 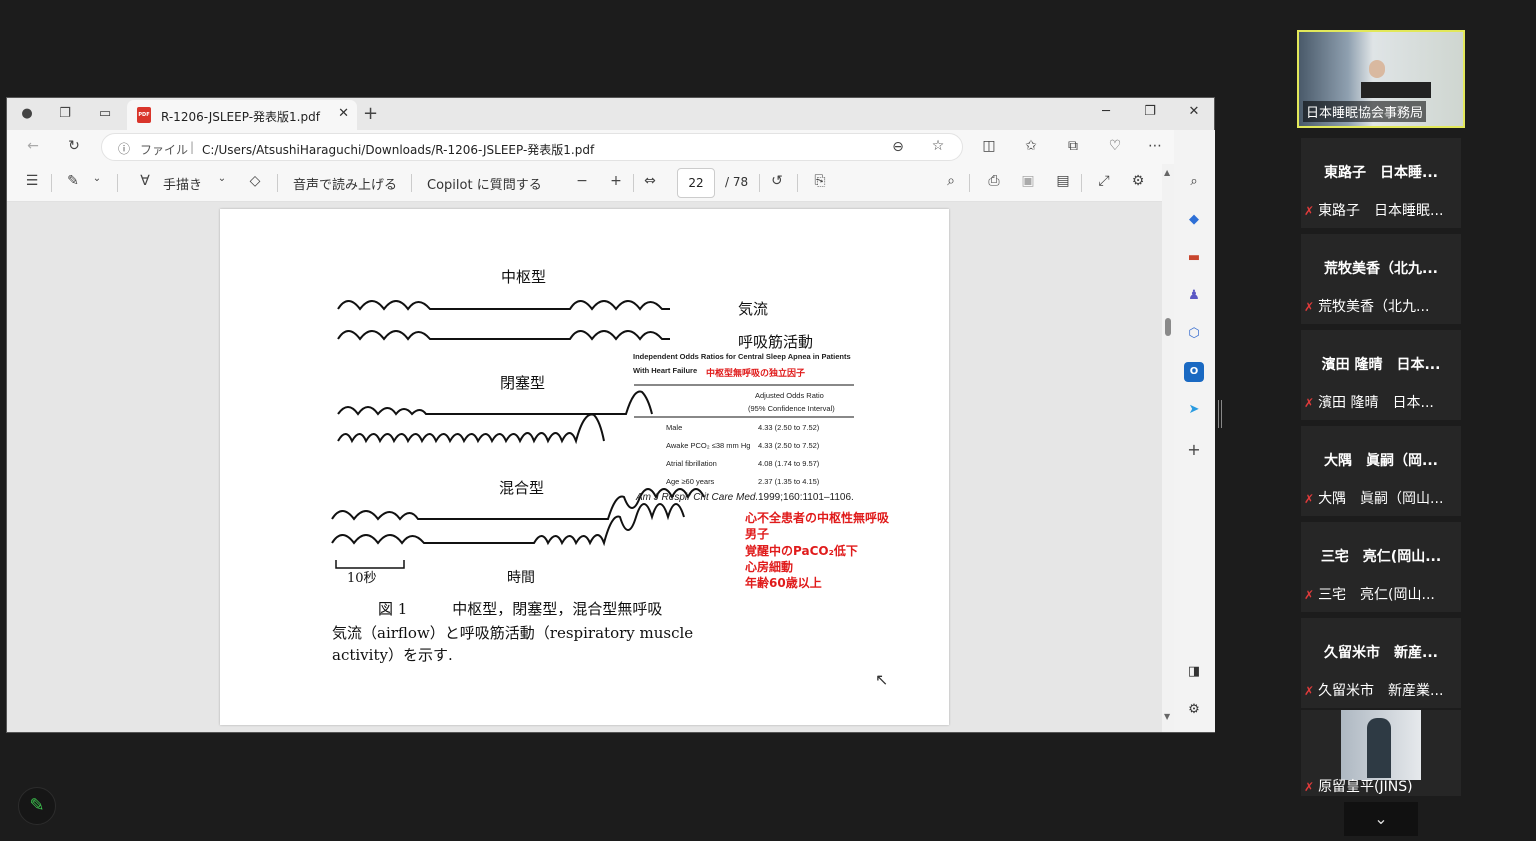 What do you see at coordinates (145, 181) in the screenshot?
I see `draw-icon: ∀` at bounding box center [145, 181].